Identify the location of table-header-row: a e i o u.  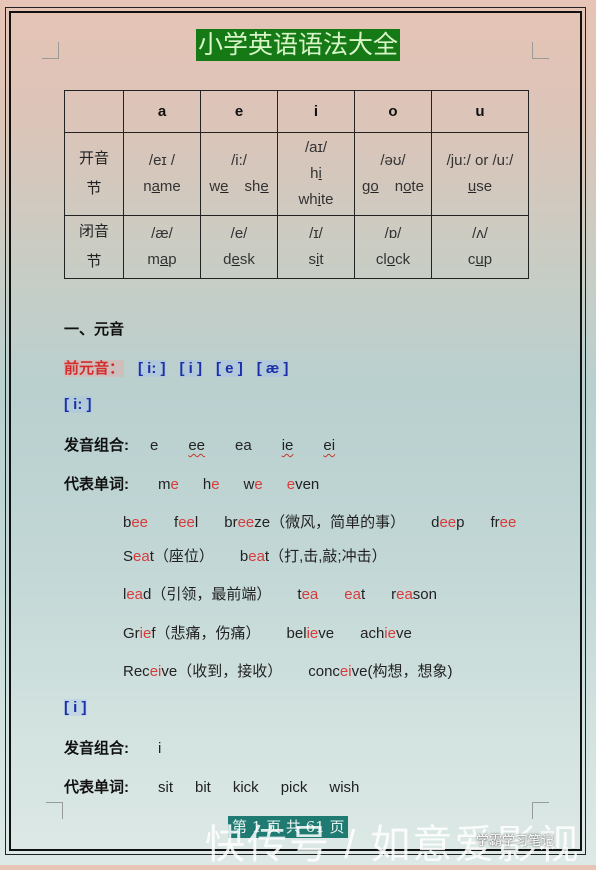
(296, 111).